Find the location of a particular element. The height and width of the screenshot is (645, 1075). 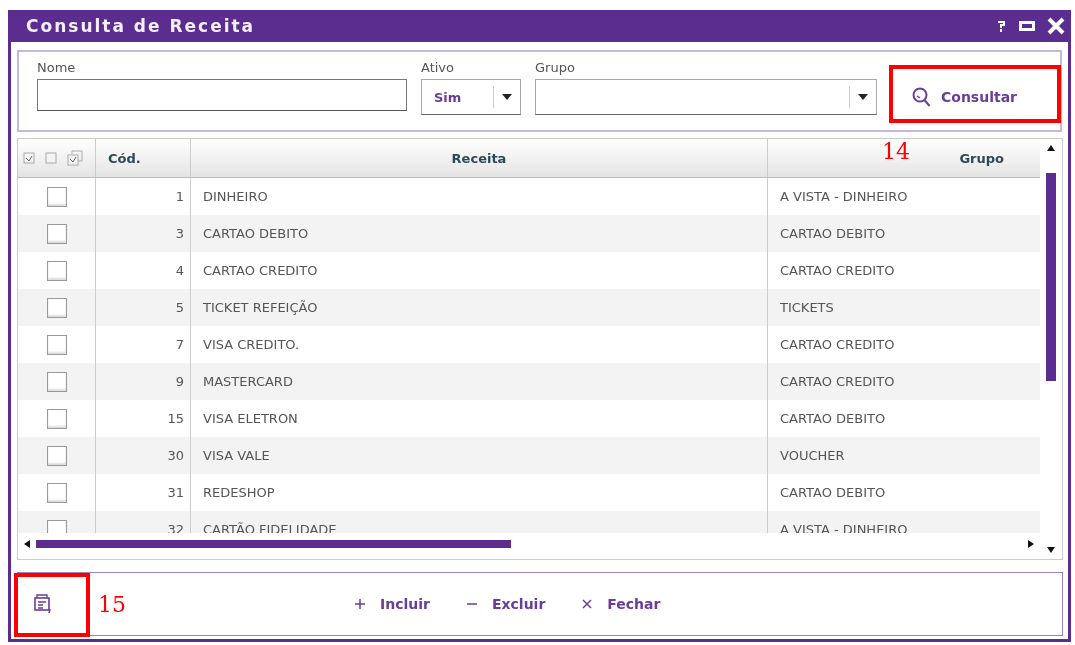

scroll-up-icon is located at coordinates (1051, 148).